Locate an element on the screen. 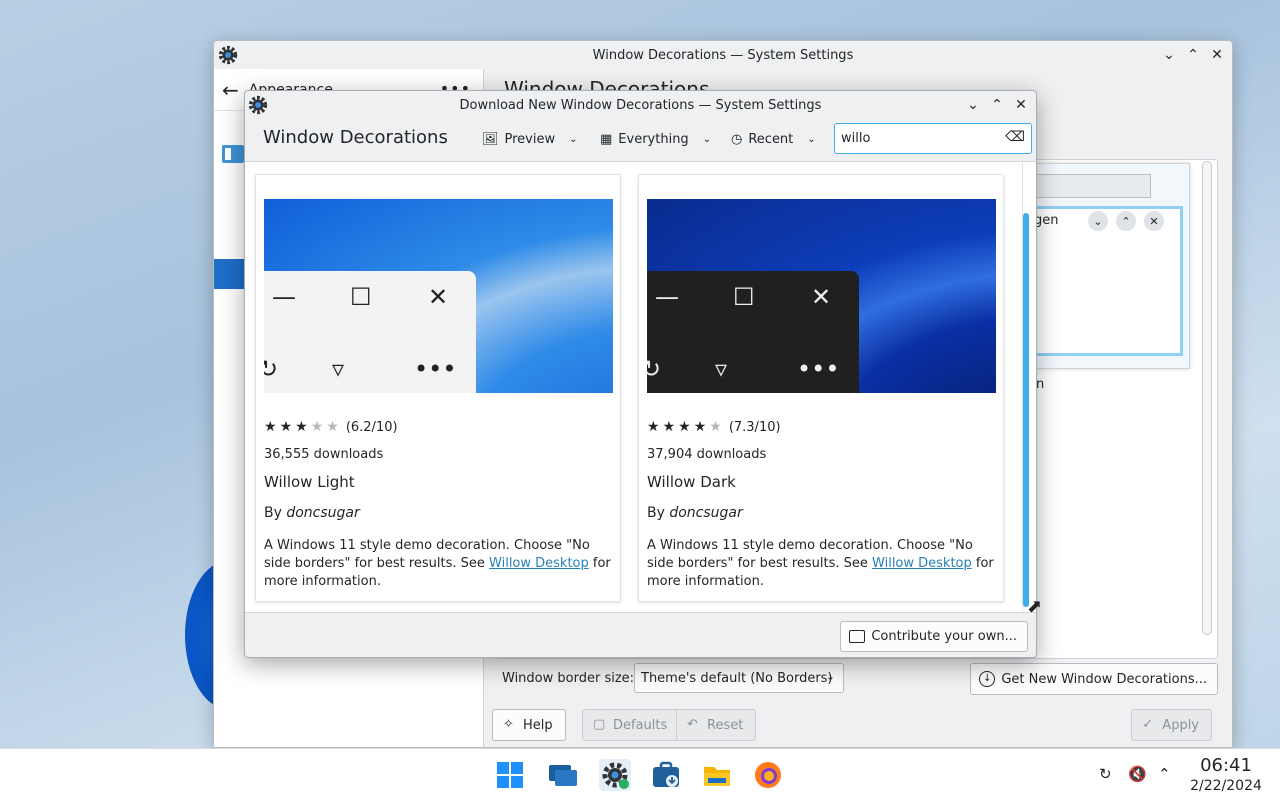  volume-muted-icon: 🔇 is located at coordinates (1137, 774).